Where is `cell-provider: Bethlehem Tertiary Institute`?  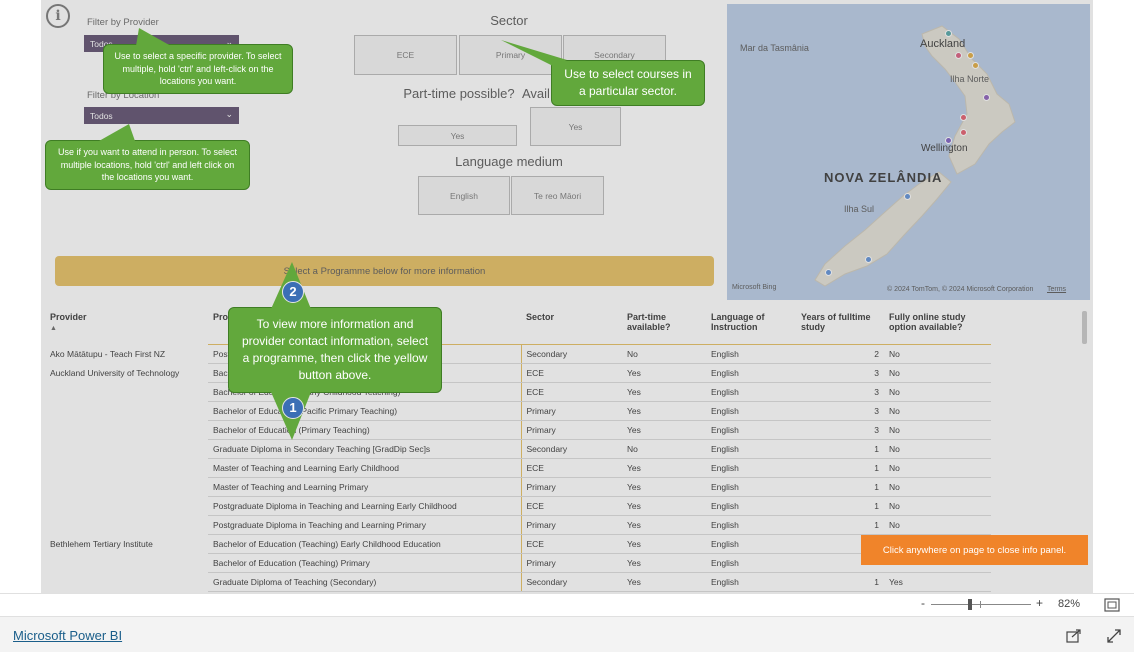 cell-provider: Bethlehem Tertiary Institute is located at coordinates (101, 543).